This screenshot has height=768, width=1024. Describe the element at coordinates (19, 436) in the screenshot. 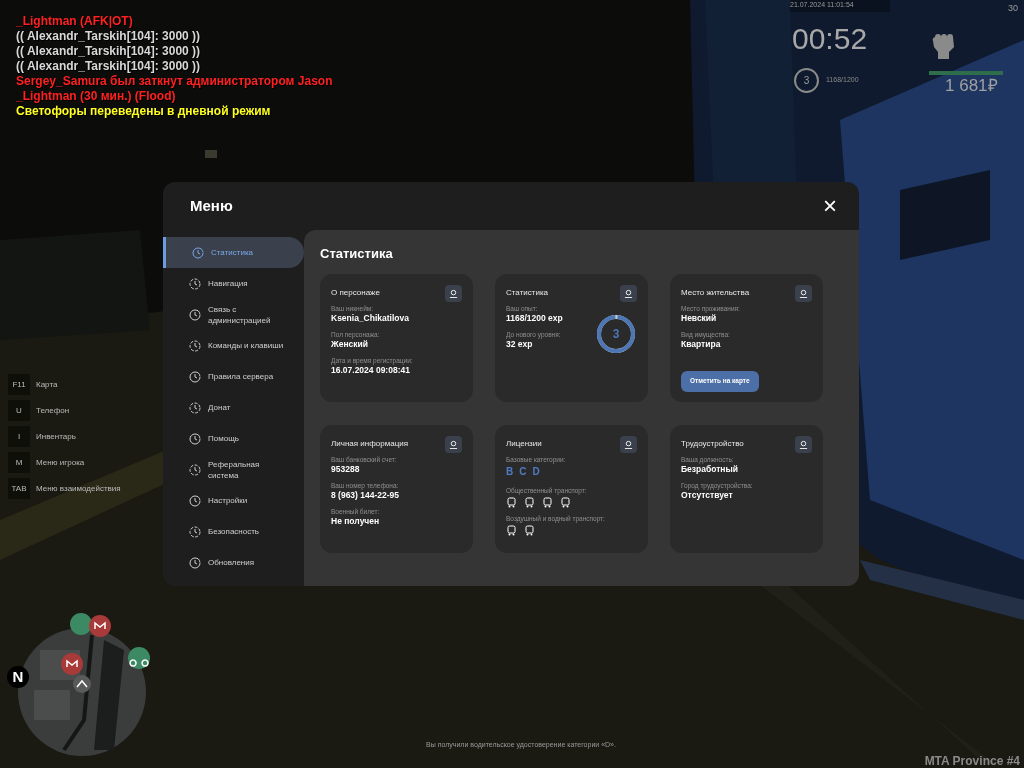

I see `key-cap: I` at that location.